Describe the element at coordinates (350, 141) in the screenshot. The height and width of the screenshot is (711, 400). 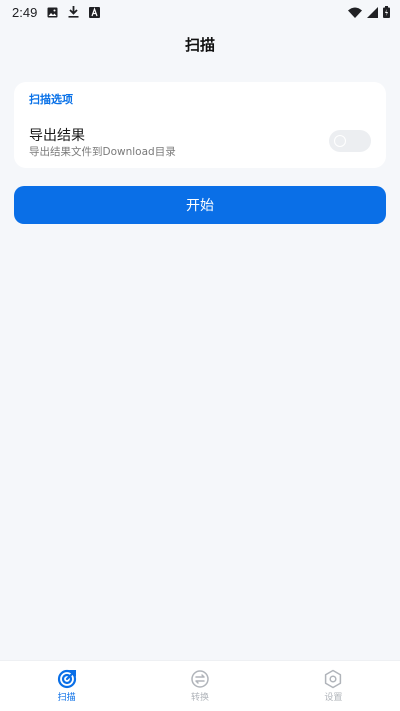
I see `export-toggle` at that location.